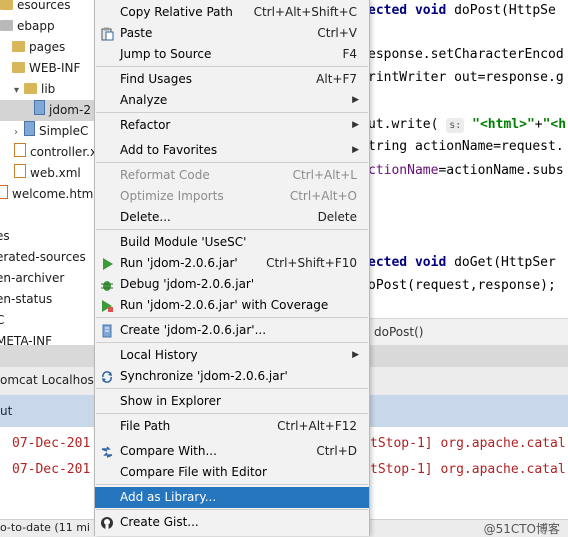 The width and height of the screenshot is (568, 537). What do you see at coordinates (232, 100) in the screenshot?
I see `menu-item-analyze: Analyze ▶` at bounding box center [232, 100].